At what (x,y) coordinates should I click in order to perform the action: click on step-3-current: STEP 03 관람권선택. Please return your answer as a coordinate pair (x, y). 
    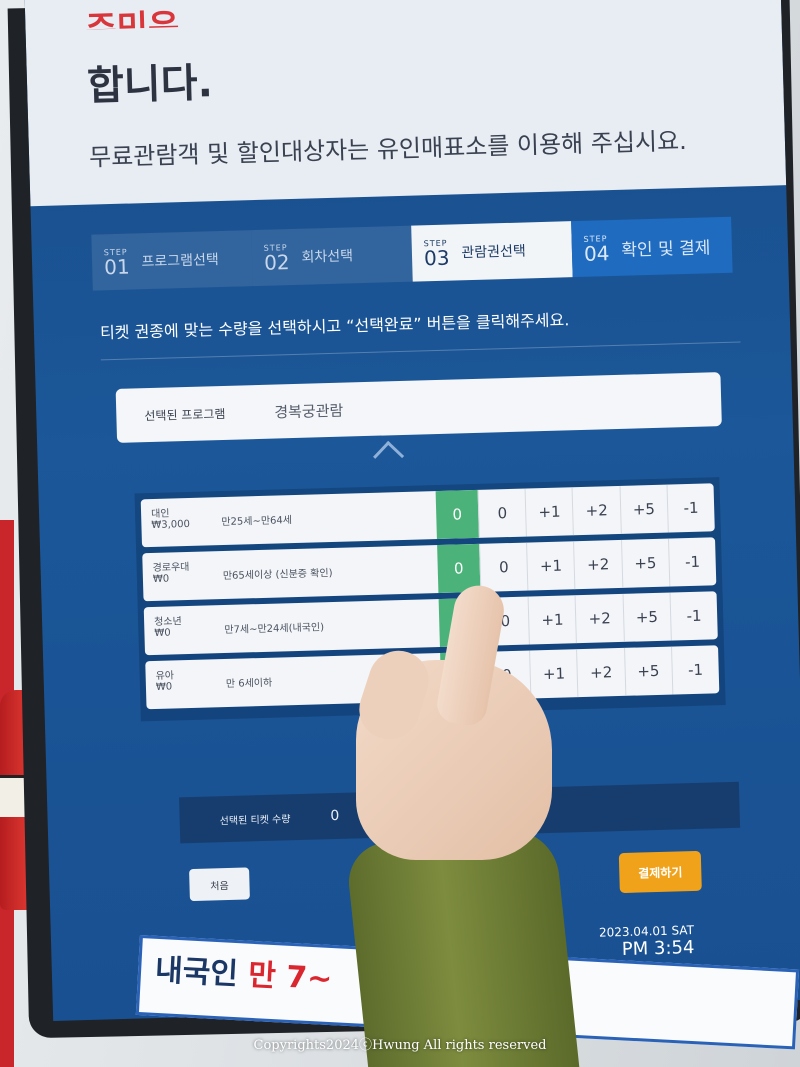
    Looking at the image, I should click on (492, 251).